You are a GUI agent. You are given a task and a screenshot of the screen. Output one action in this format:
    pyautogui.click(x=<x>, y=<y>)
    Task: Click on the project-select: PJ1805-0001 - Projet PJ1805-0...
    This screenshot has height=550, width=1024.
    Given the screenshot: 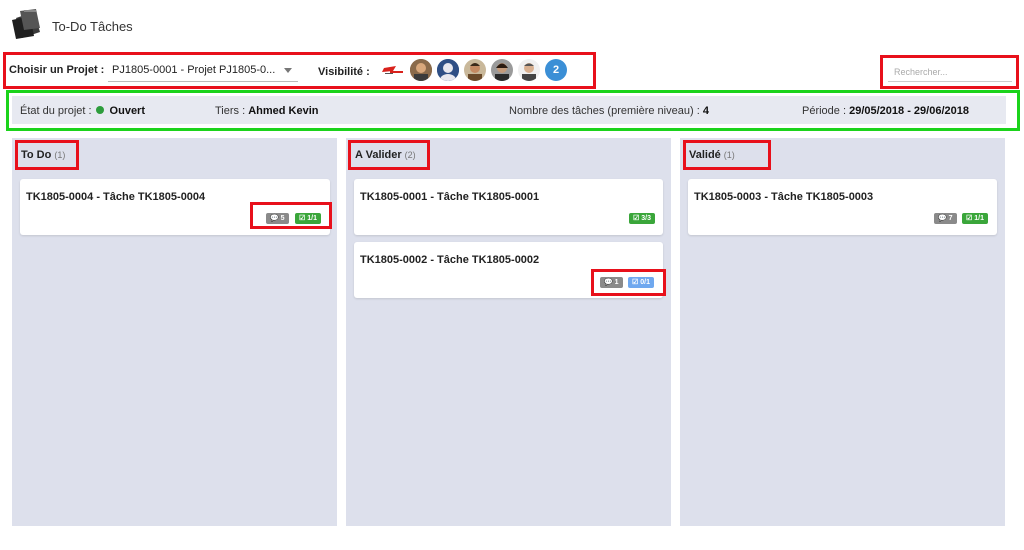 What is the action you would take?
    pyautogui.click(x=203, y=70)
    